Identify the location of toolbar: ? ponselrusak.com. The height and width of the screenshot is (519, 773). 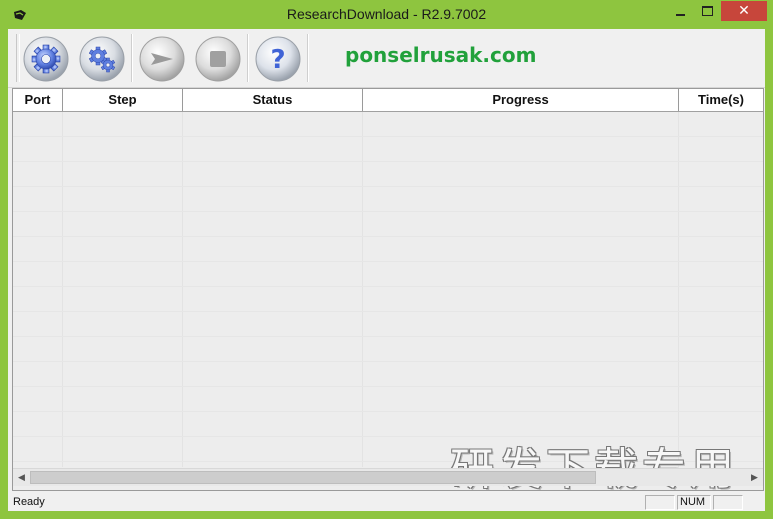
(386, 58).